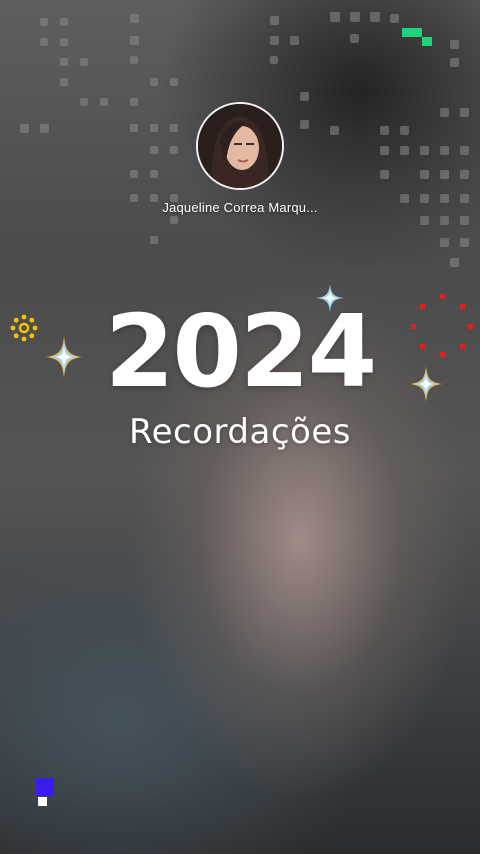 This screenshot has width=480, height=854. Describe the element at coordinates (240, 351) in the screenshot. I see `year-title: 2024` at that location.